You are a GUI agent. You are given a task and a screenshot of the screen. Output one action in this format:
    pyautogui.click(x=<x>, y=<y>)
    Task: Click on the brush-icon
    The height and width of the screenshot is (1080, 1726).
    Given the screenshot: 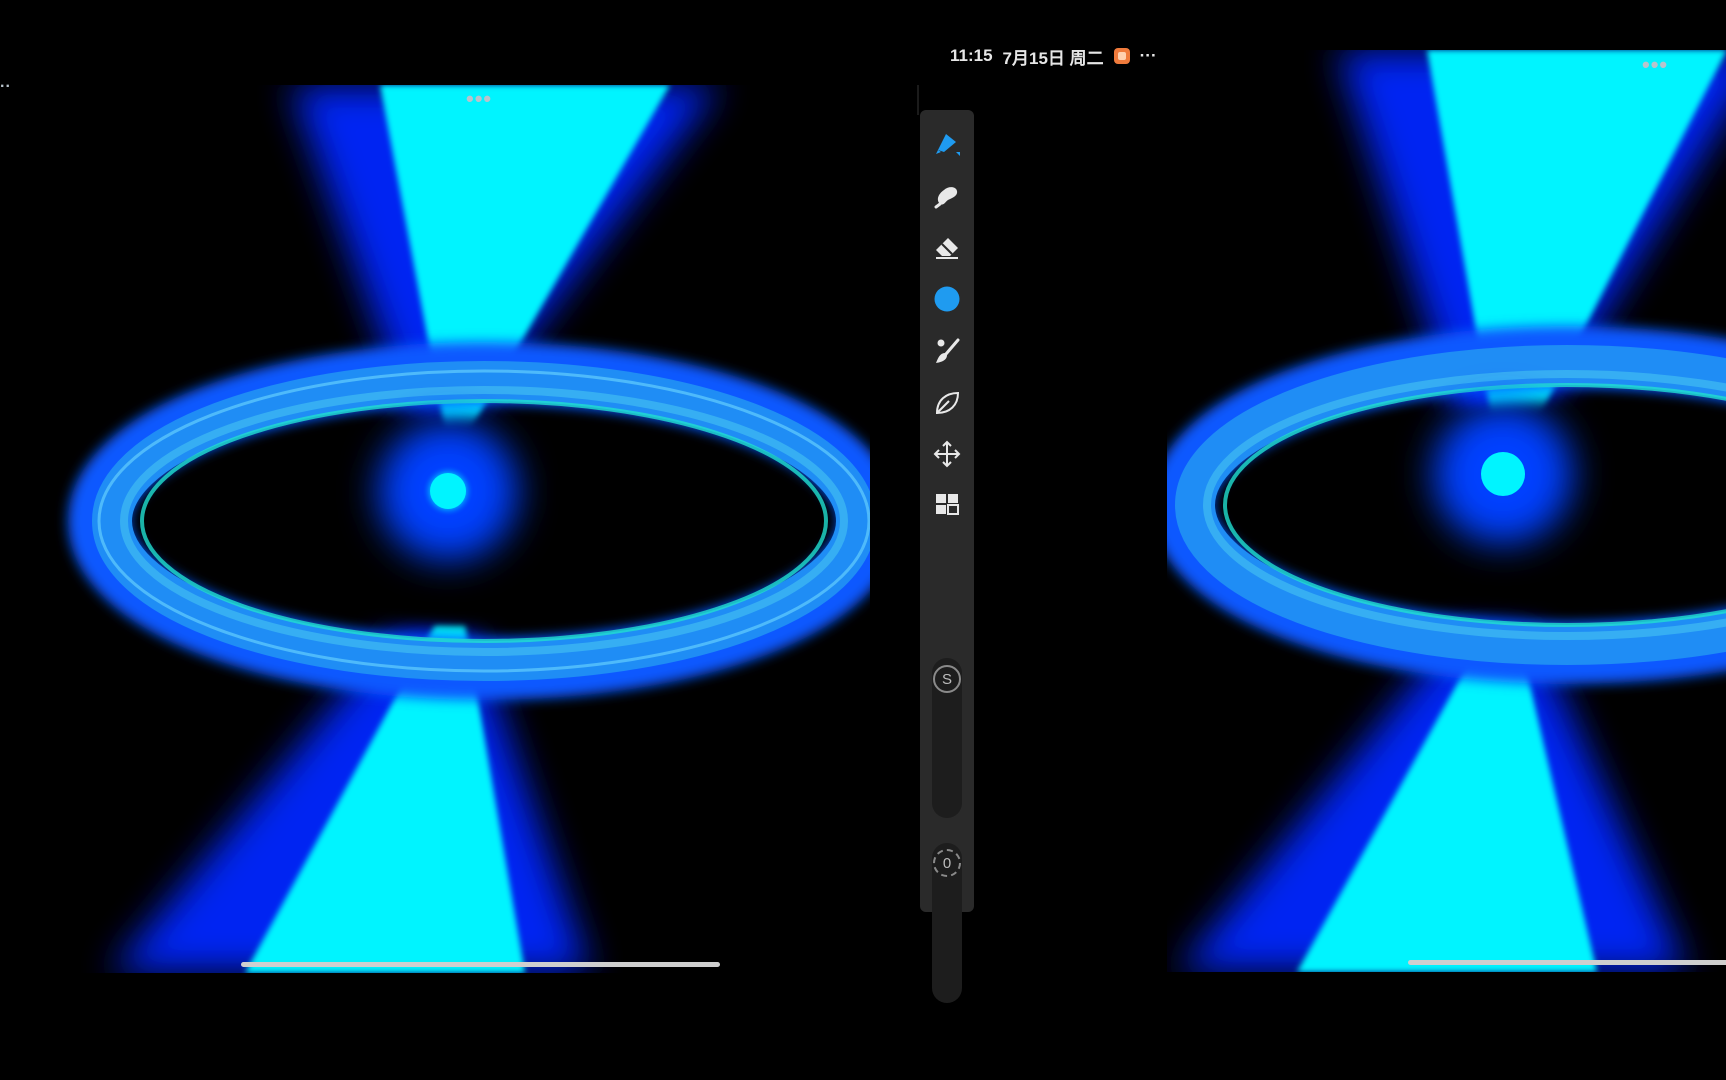 What is the action you would take?
    pyautogui.click(x=948, y=145)
    